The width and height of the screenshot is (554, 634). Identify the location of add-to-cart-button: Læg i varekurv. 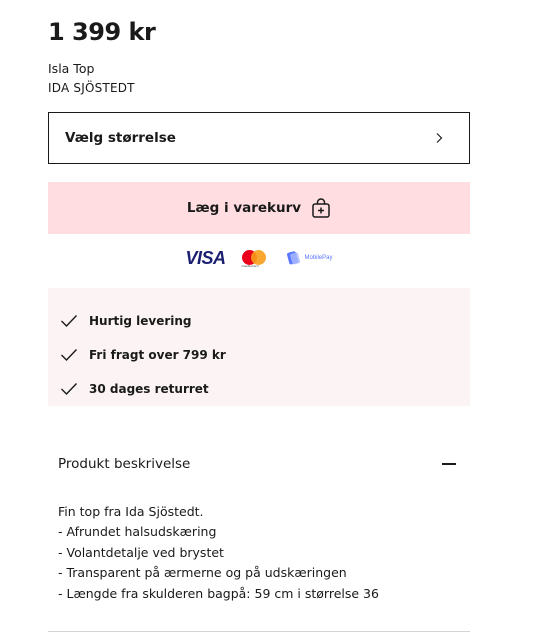
(259, 208).